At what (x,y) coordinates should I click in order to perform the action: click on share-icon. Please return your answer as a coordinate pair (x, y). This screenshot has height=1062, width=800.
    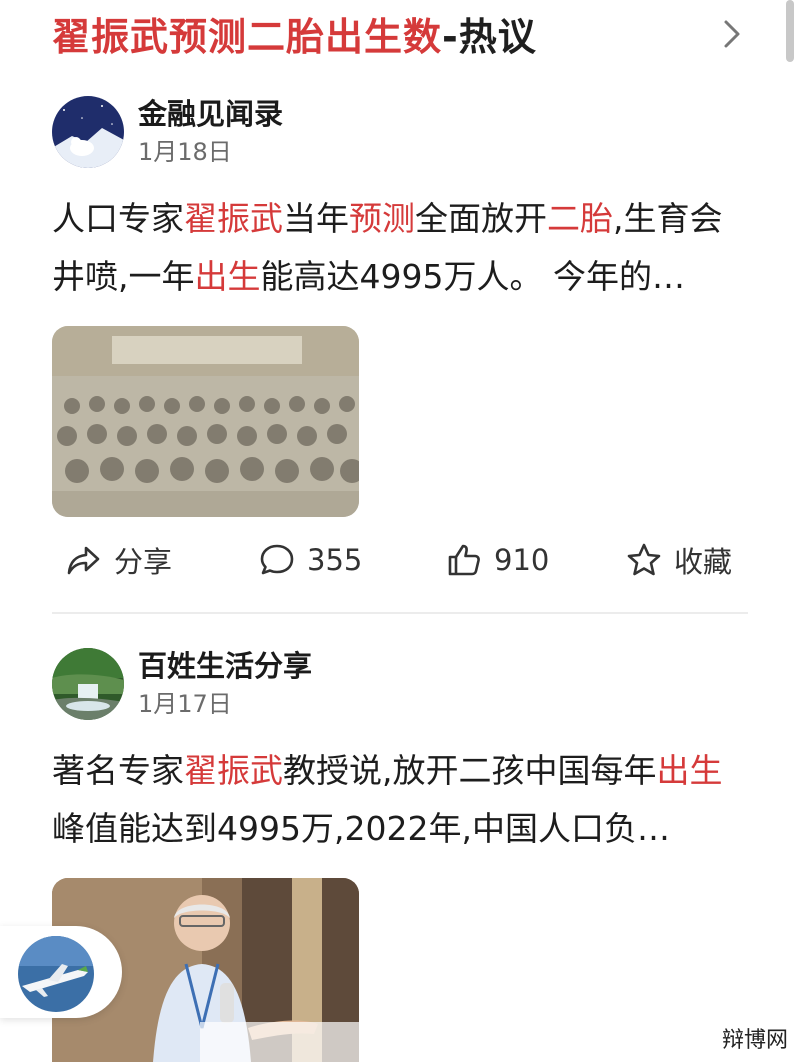
    Looking at the image, I should click on (83, 560).